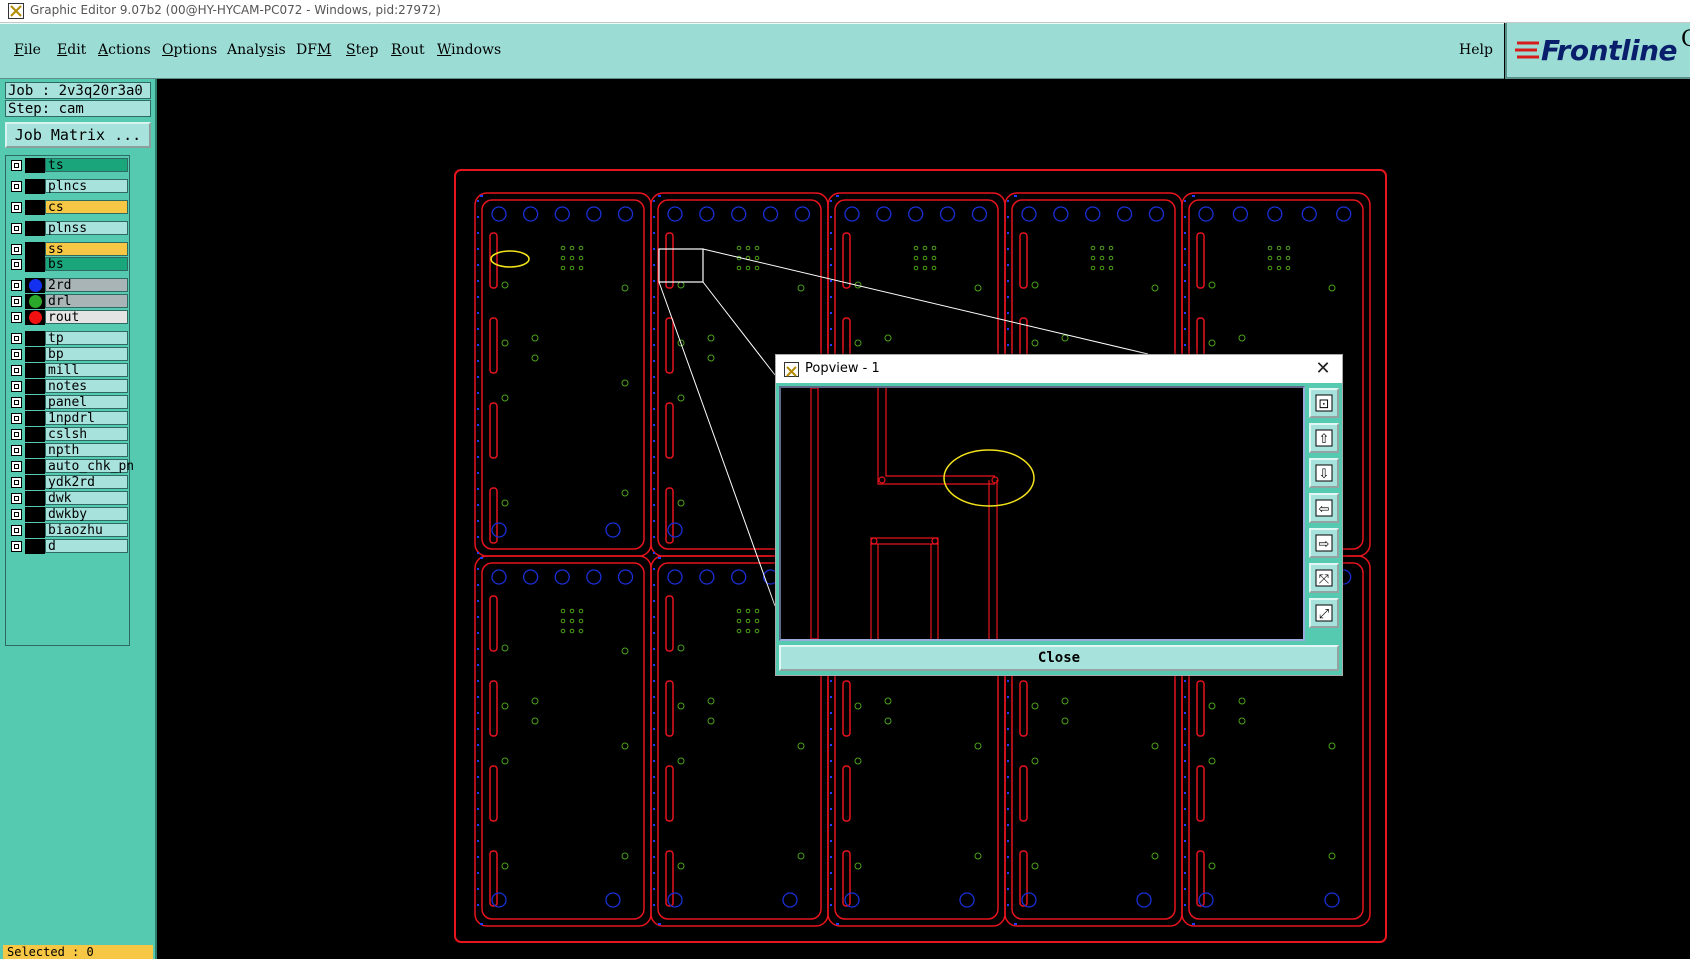 The image size is (1690, 959). What do you see at coordinates (86, 498) in the screenshot?
I see `layer-name: dwk` at bounding box center [86, 498].